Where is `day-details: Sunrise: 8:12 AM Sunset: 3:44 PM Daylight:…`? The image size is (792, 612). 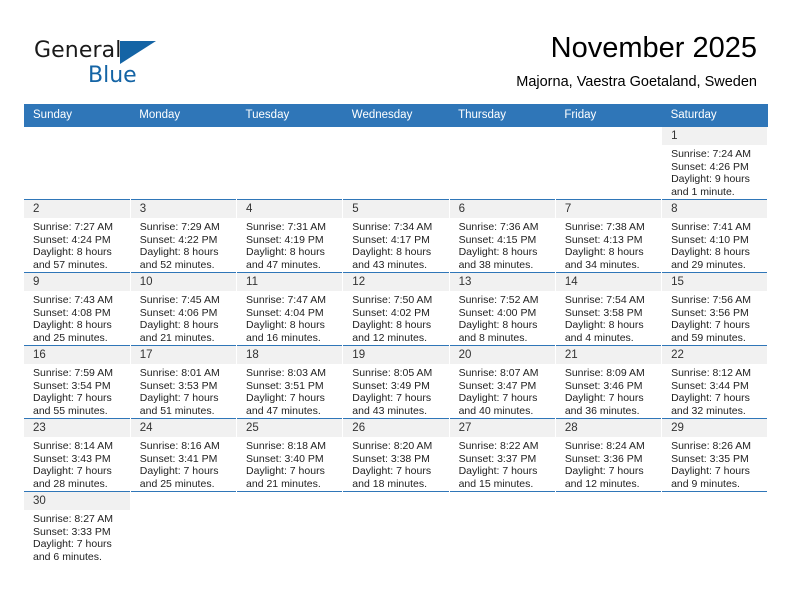 day-details: Sunrise: 8:12 AM Sunset: 3:44 PM Daylight:… is located at coordinates (714, 390).